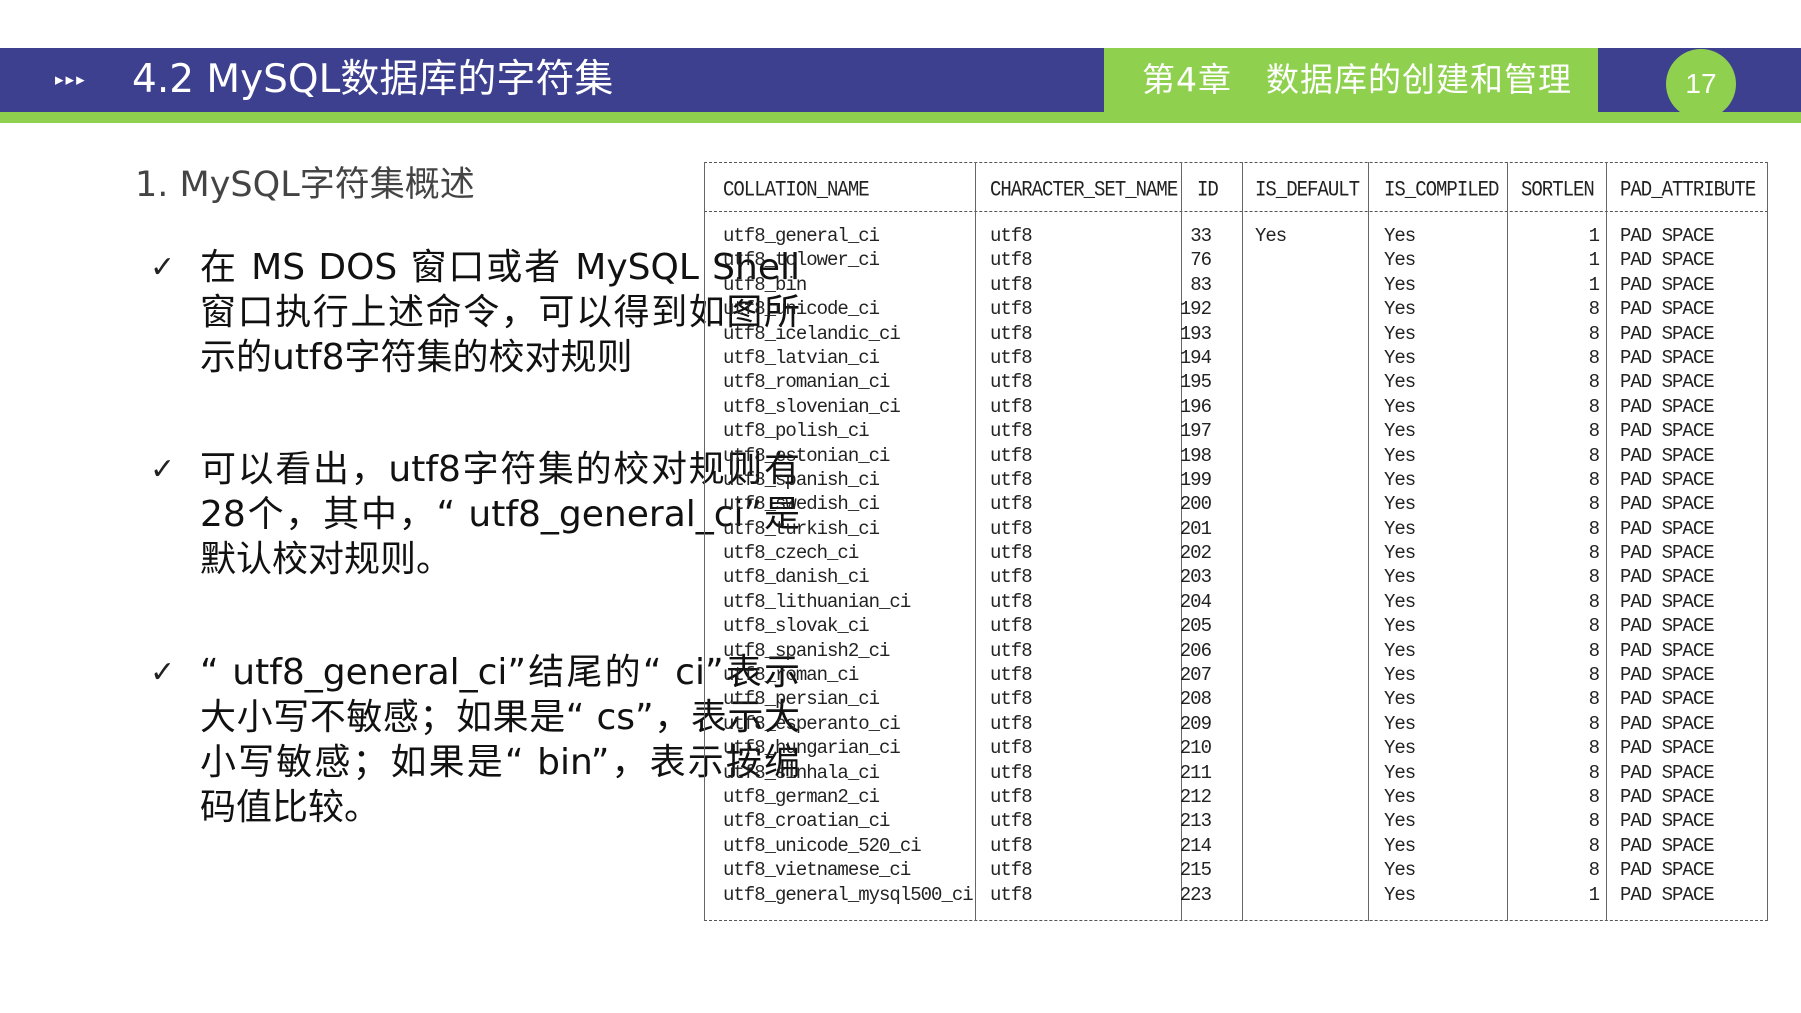 This screenshot has width=1801, height=1013. I want to click on collation-name-cell: utf8_vietnamese_ci, so click(817, 870).